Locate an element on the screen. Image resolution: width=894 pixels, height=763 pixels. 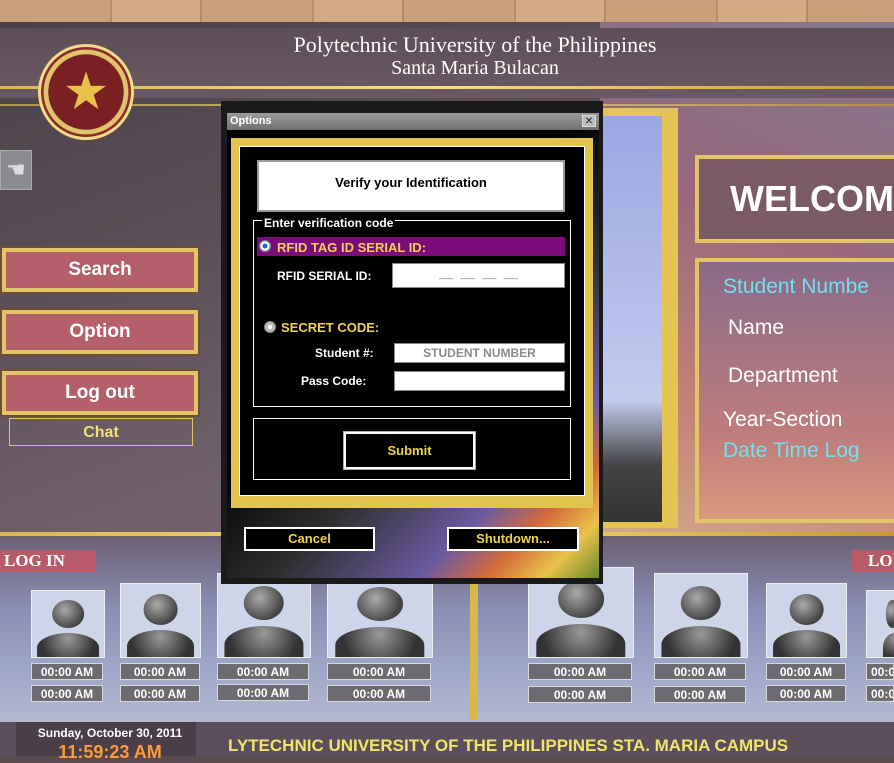
close-icon: ✕ is located at coordinates (589, 121).